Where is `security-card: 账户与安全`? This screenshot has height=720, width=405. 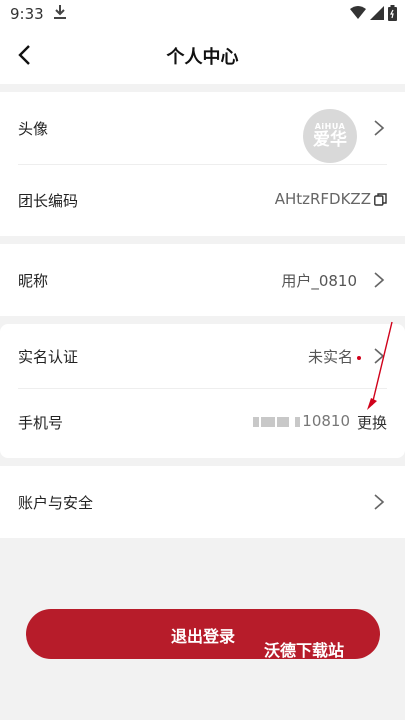 security-card: 账户与安全 is located at coordinates (202, 502).